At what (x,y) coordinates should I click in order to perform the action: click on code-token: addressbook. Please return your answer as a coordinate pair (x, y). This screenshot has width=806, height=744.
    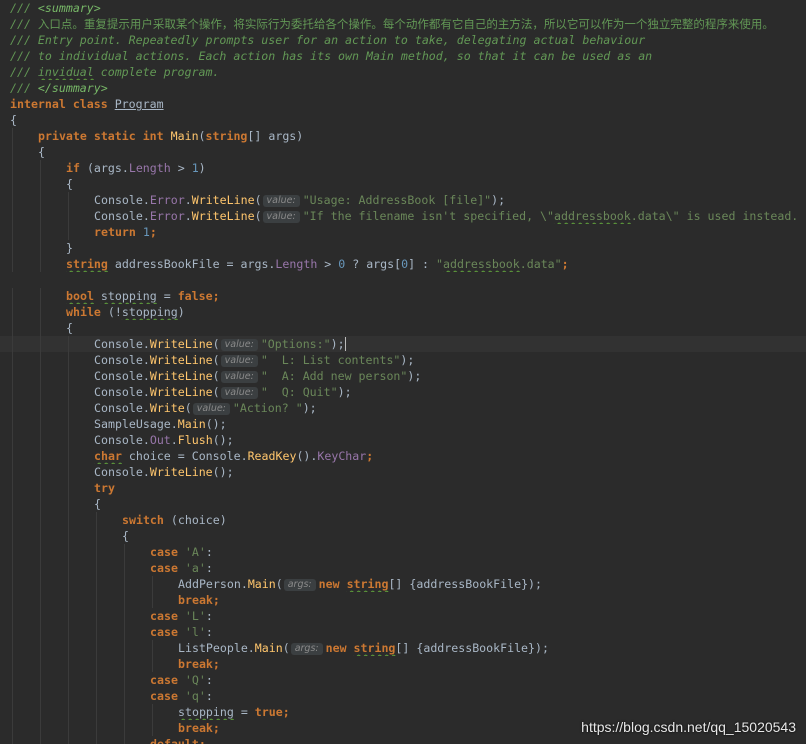
    Looking at the image, I should click on (481, 264).